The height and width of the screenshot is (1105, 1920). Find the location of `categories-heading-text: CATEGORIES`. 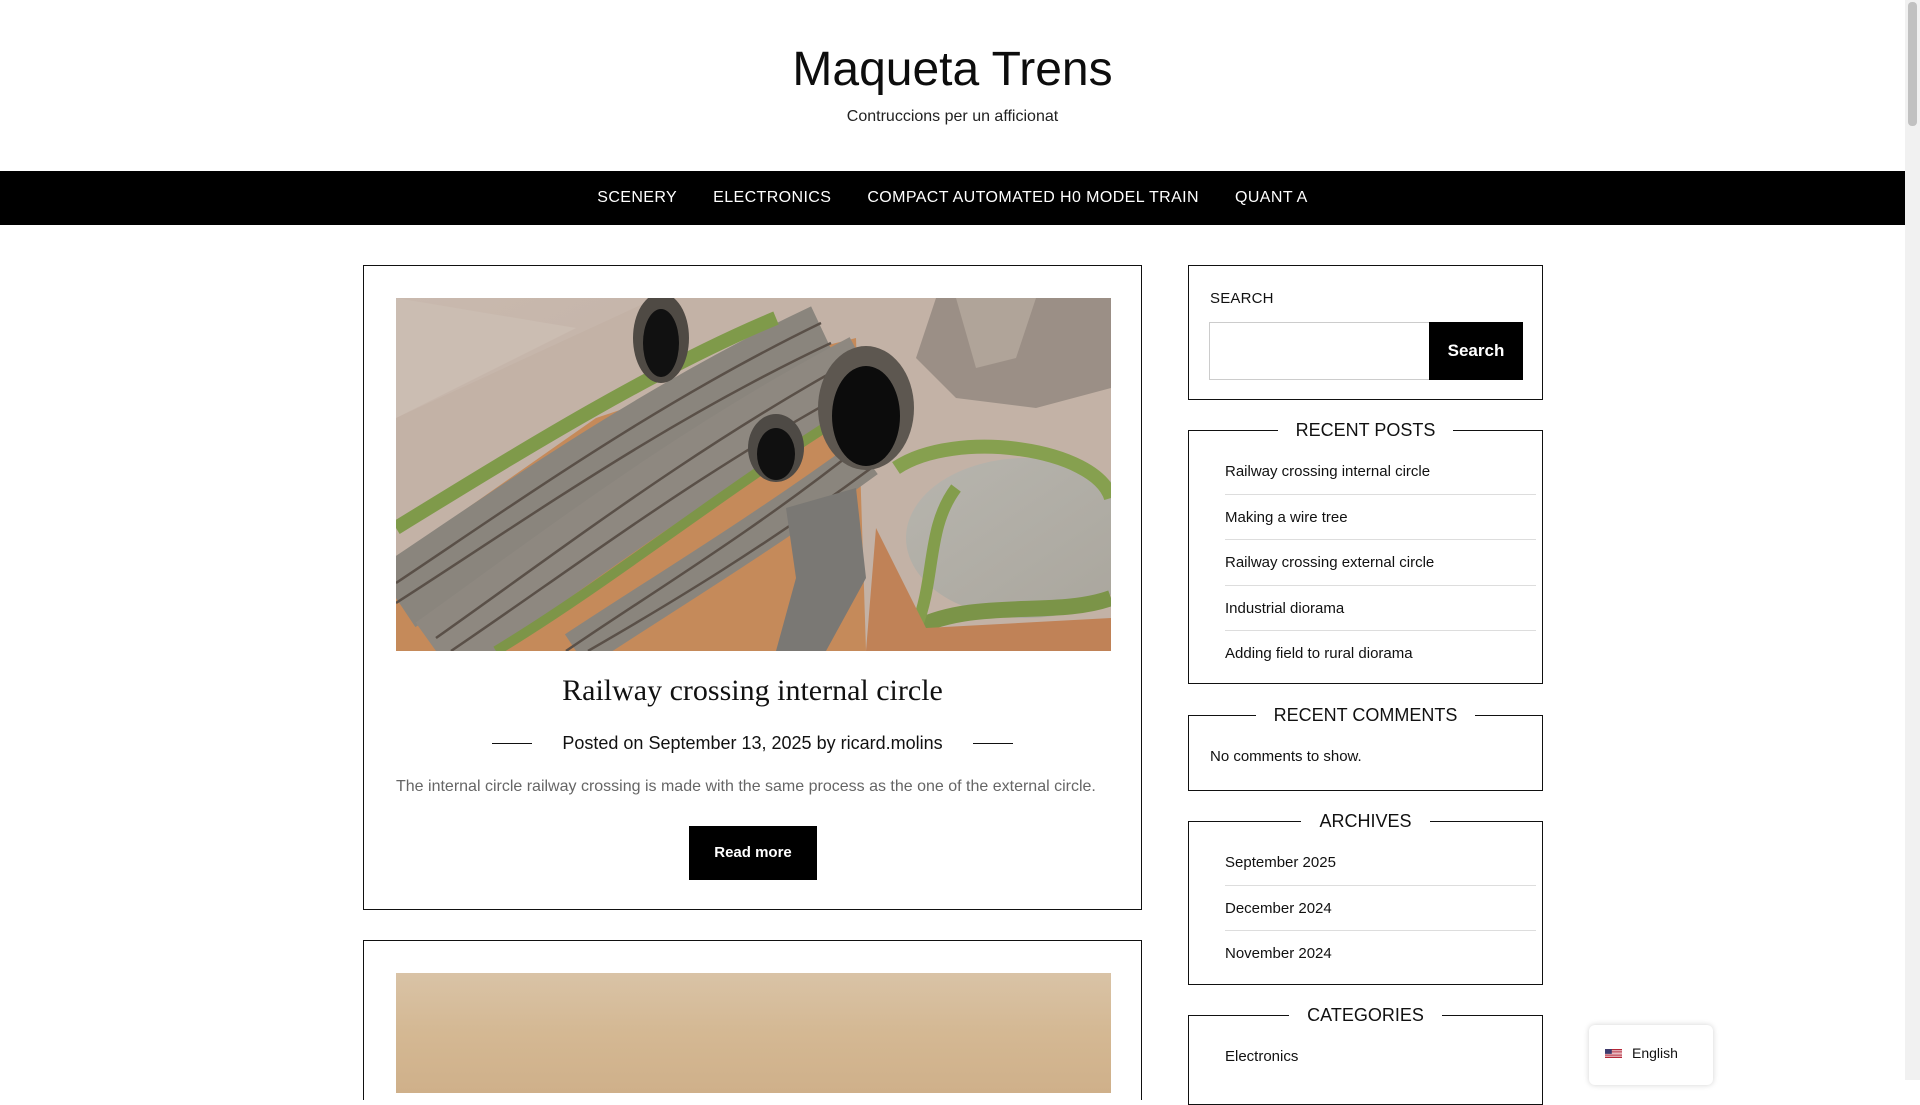

categories-heading-text: CATEGORIES is located at coordinates (1365, 1015).